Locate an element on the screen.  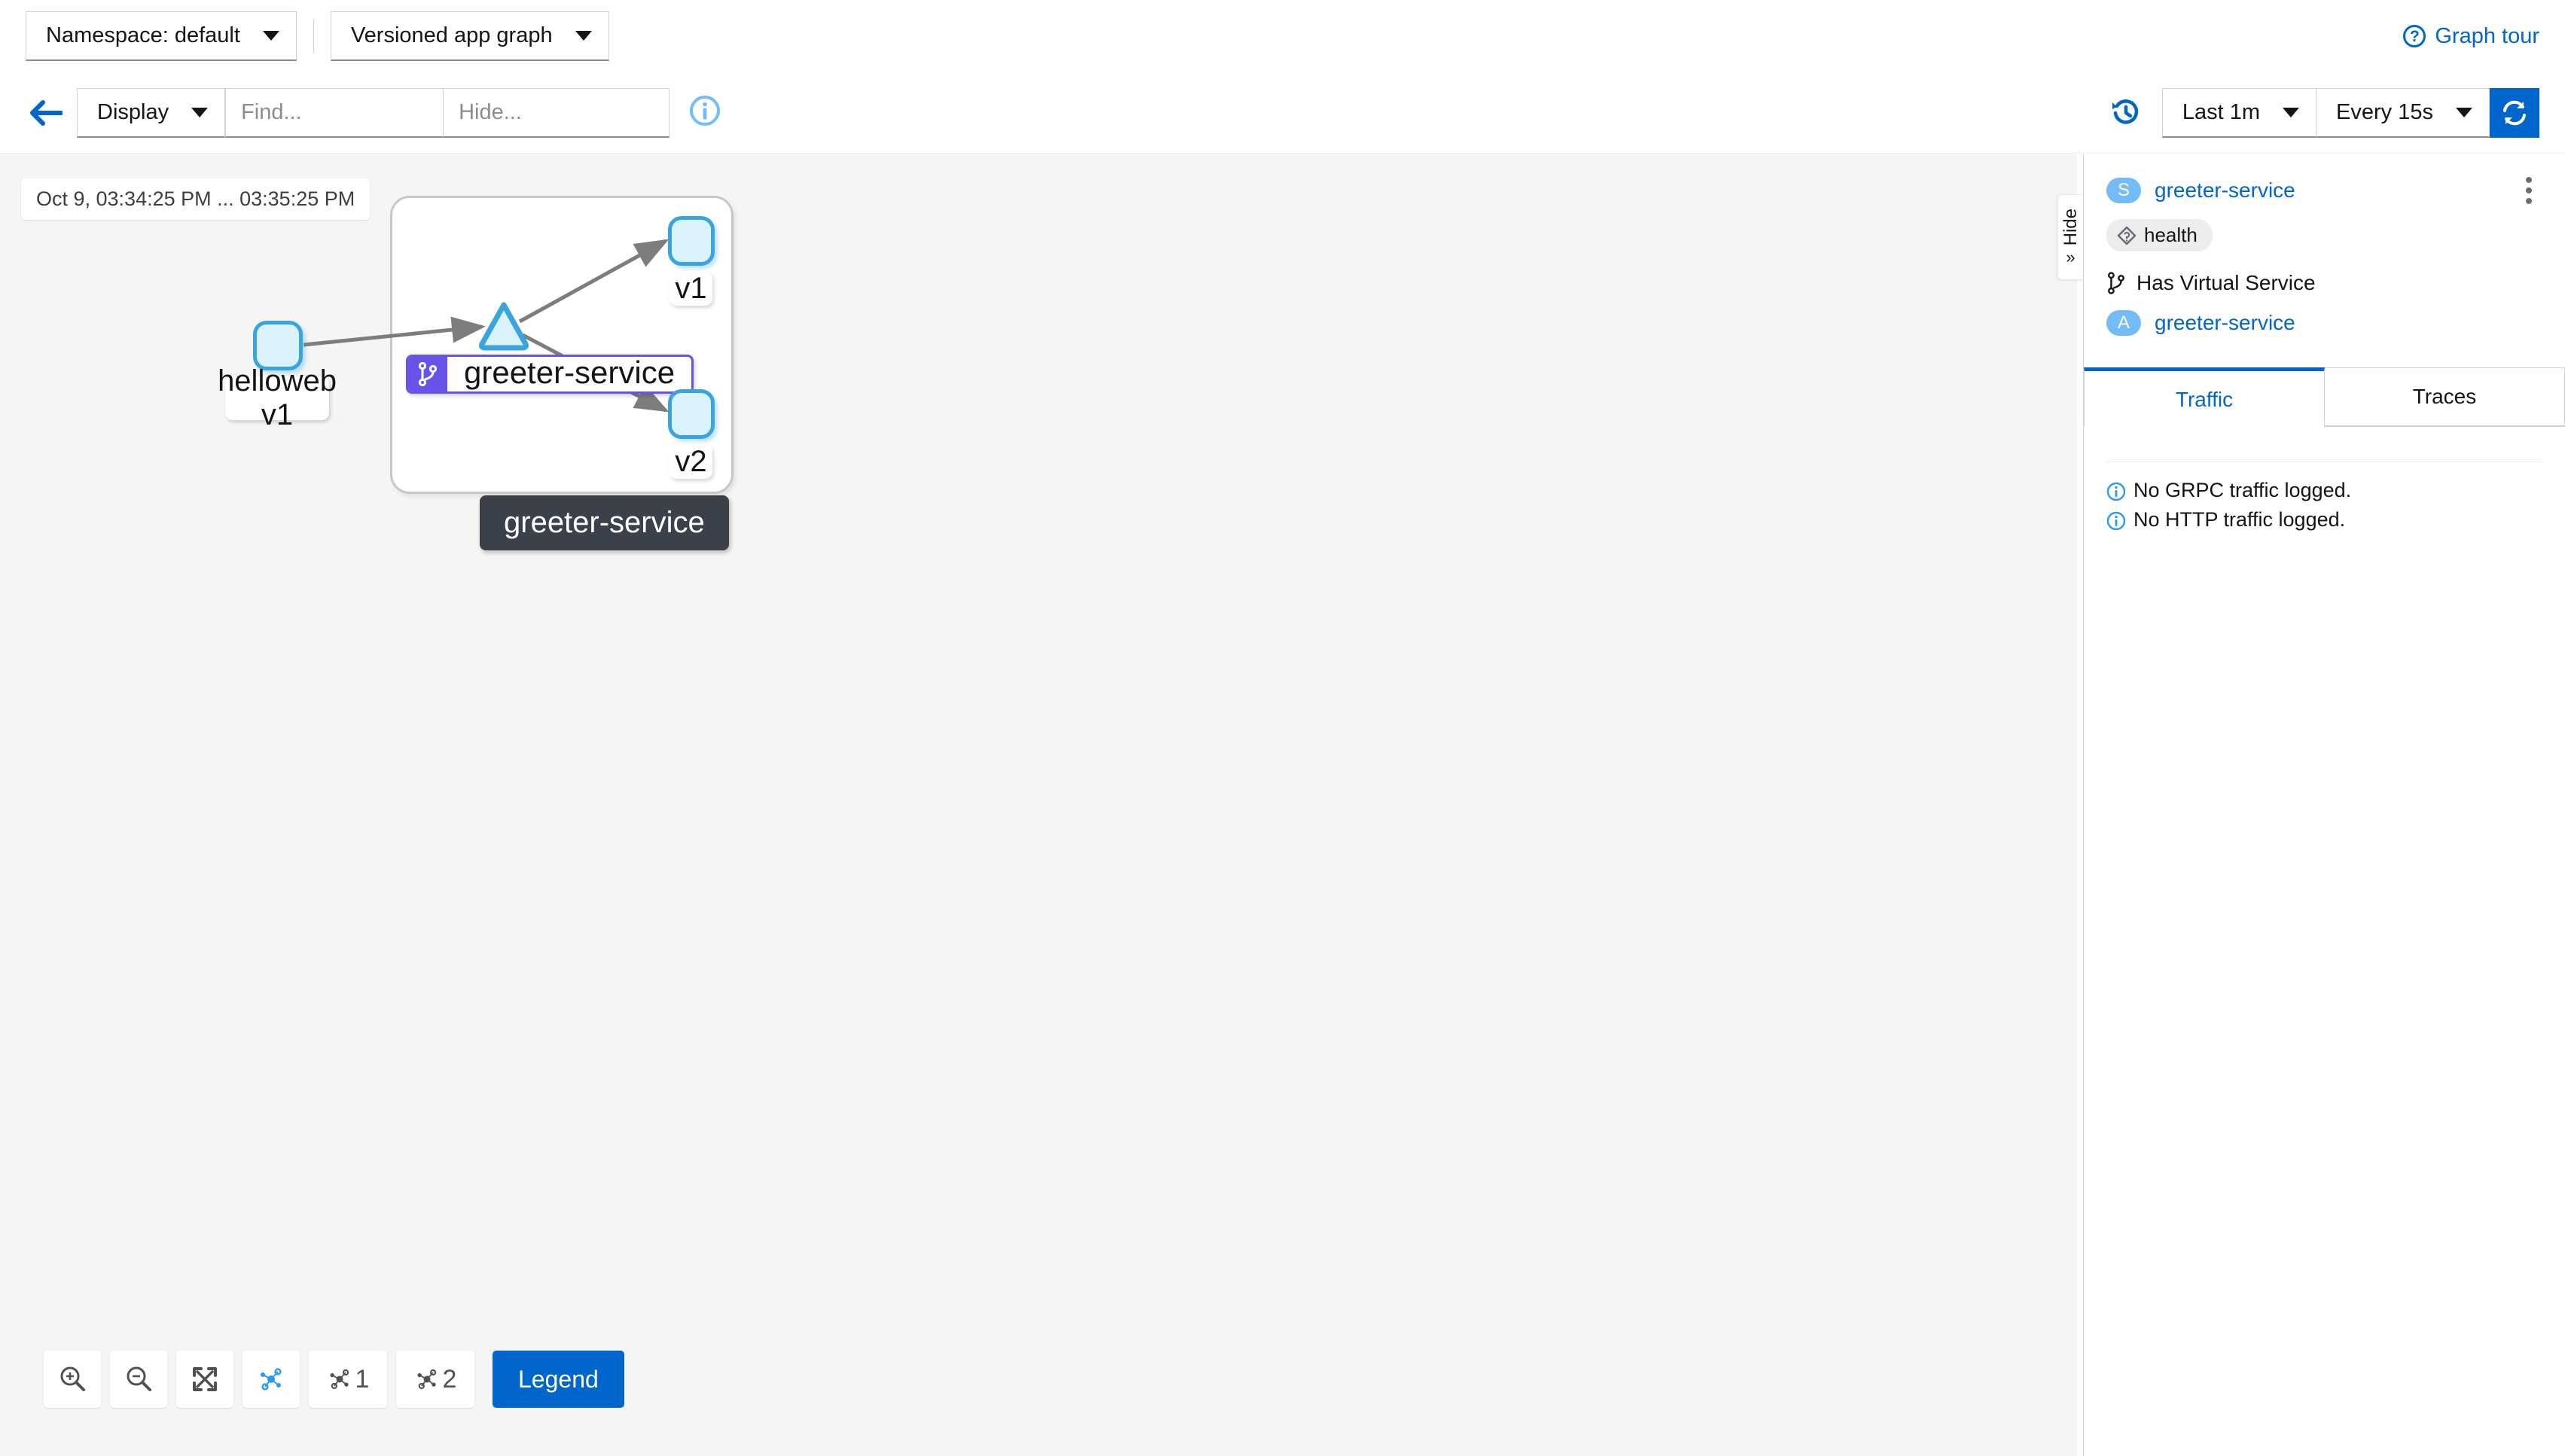
graph-edges is located at coordinates (486, 326).